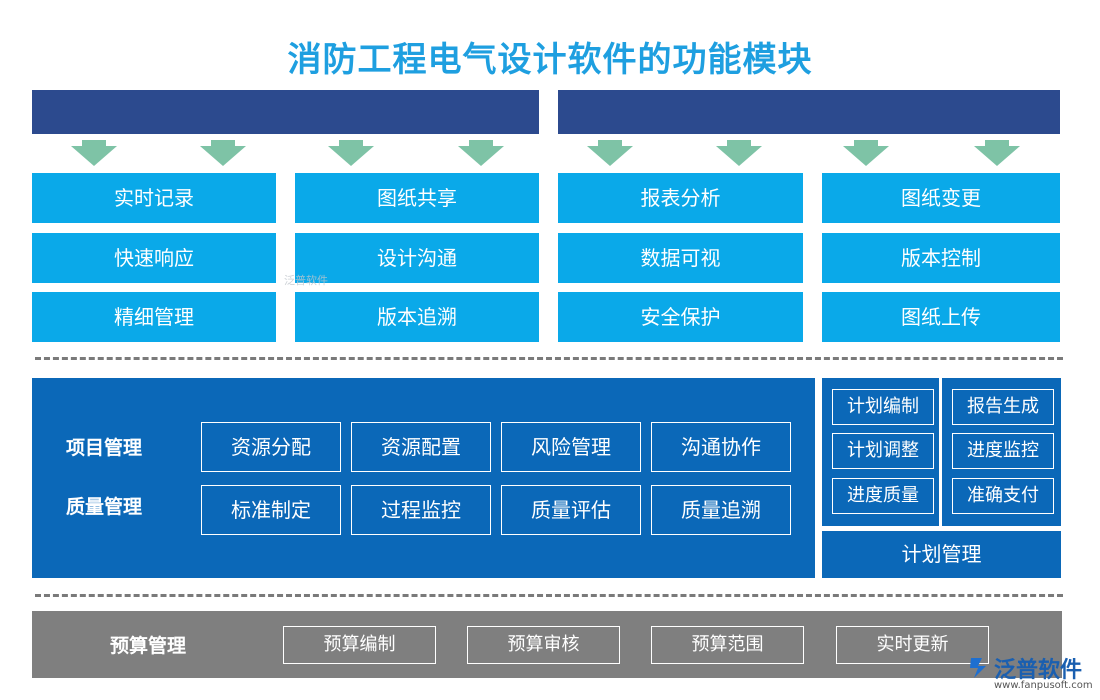 Image resolution: width=1100 pixels, height=700 pixels. I want to click on cell-version-tracing: 版本追溯, so click(417, 317).